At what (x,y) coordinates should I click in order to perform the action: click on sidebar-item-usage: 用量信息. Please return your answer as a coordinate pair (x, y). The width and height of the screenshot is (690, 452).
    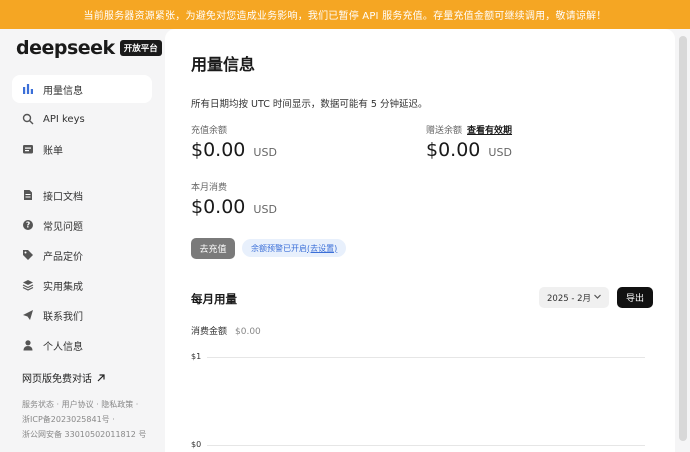
    Looking at the image, I should click on (82, 89).